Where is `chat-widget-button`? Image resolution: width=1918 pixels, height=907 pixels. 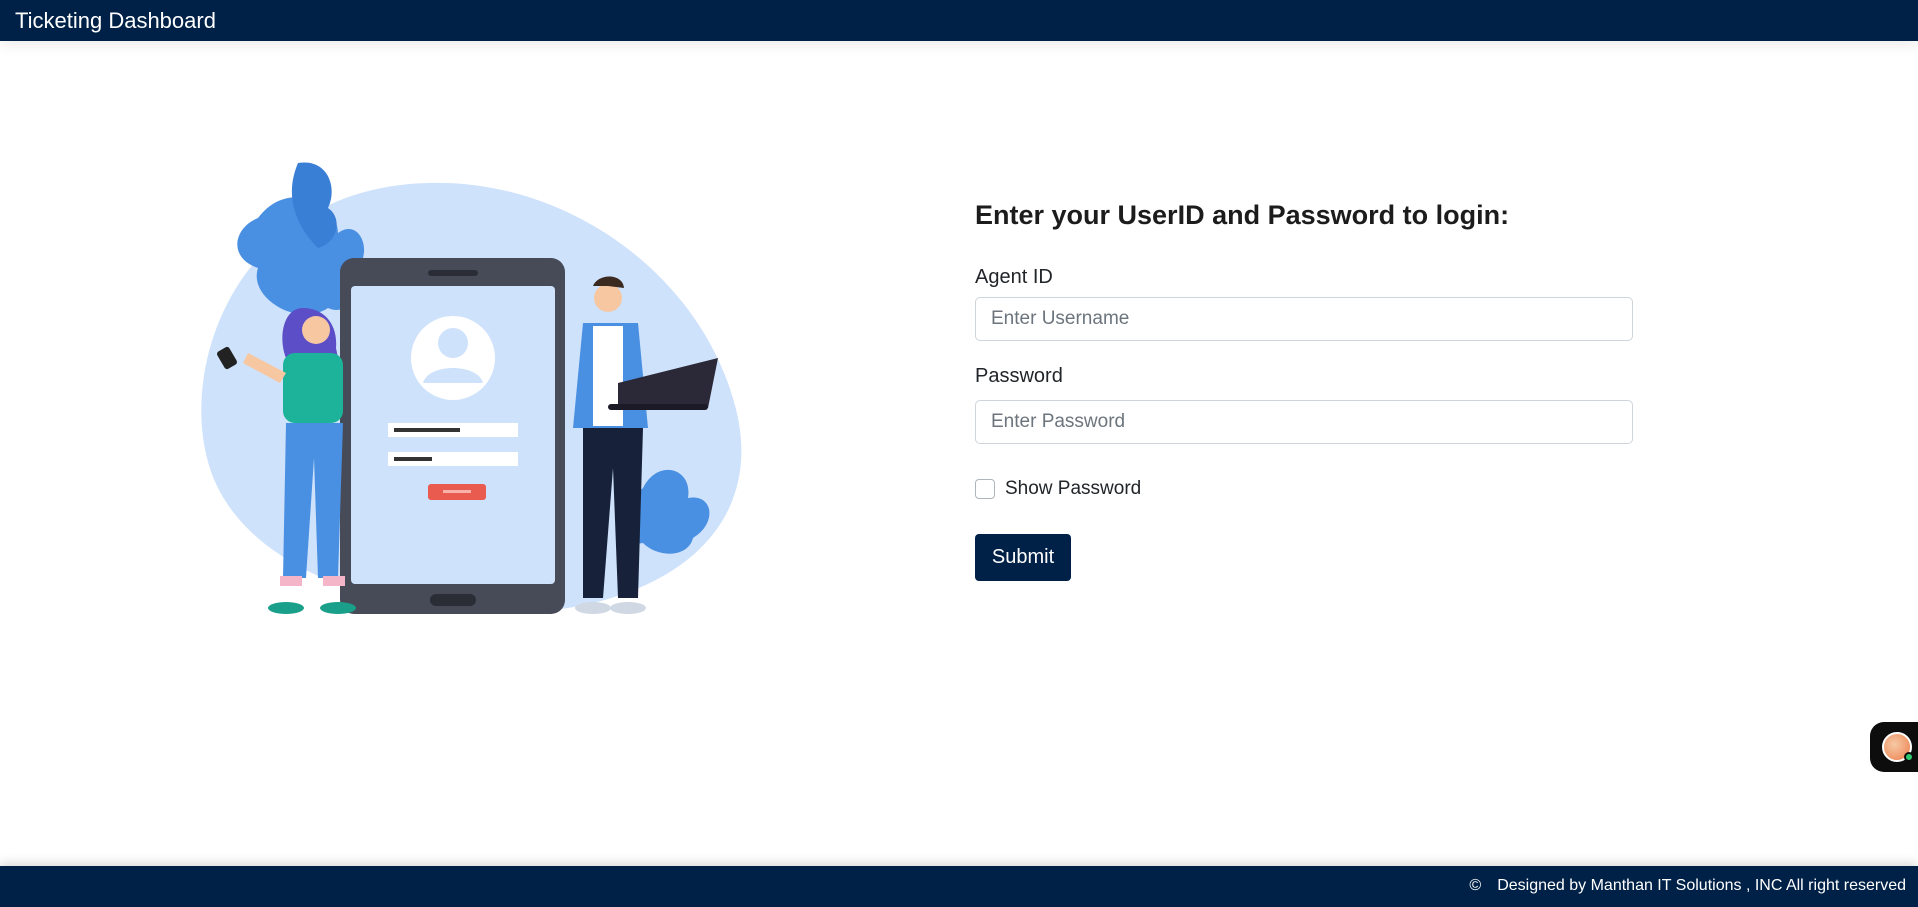 chat-widget-button is located at coordinates (1894, 747).